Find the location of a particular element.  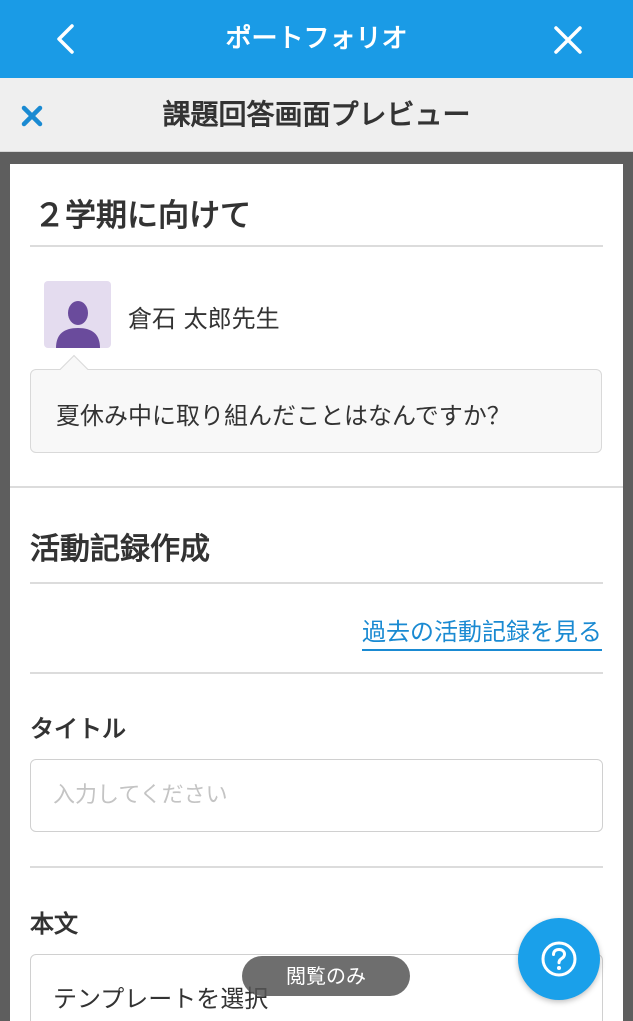

question-circle-icon is located at coordinates (559, 959).